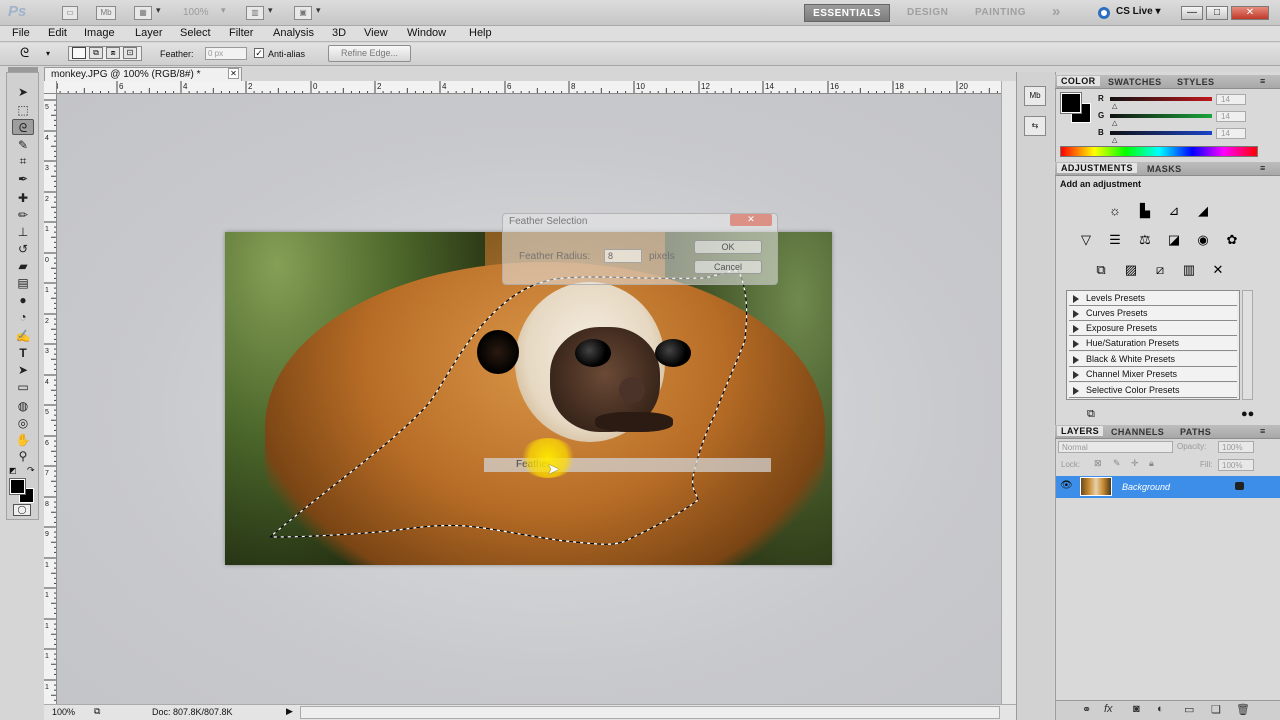 The image size is (1280, 720). I want to click on list-item-black-white-presets: Black & White Presets, so click(1153, 359).